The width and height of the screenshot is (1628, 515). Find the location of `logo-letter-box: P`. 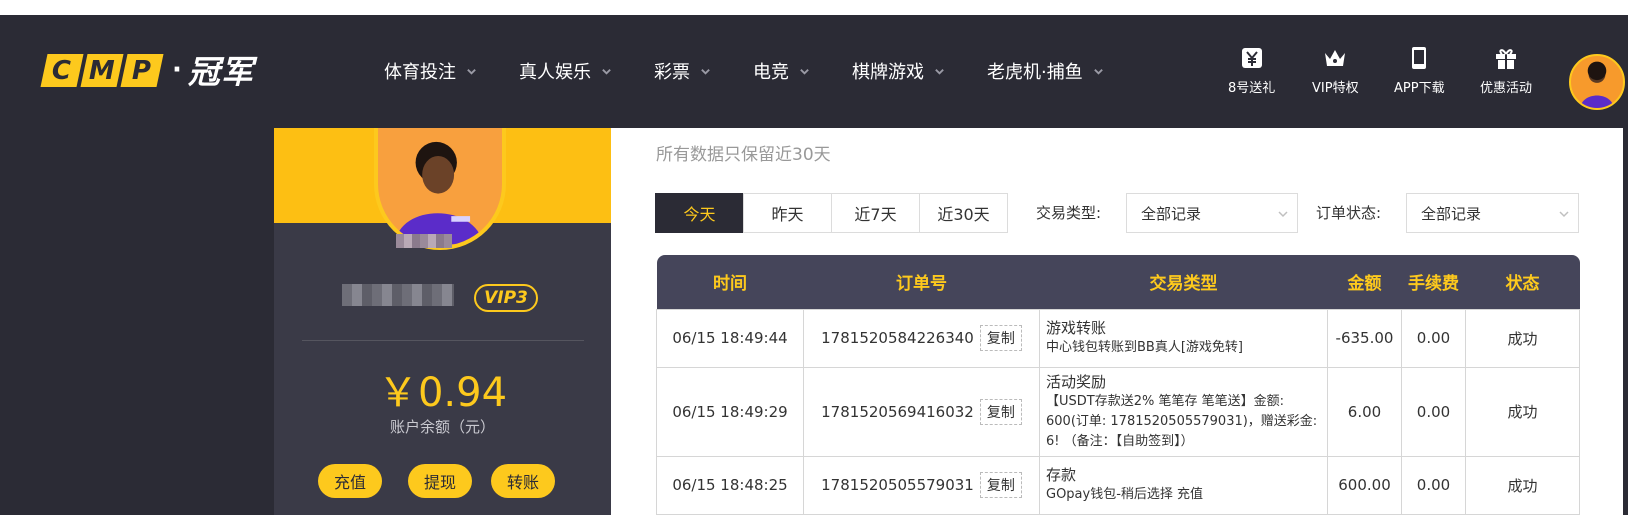

logo-letter-box: P is located at coordinates (142, 70).